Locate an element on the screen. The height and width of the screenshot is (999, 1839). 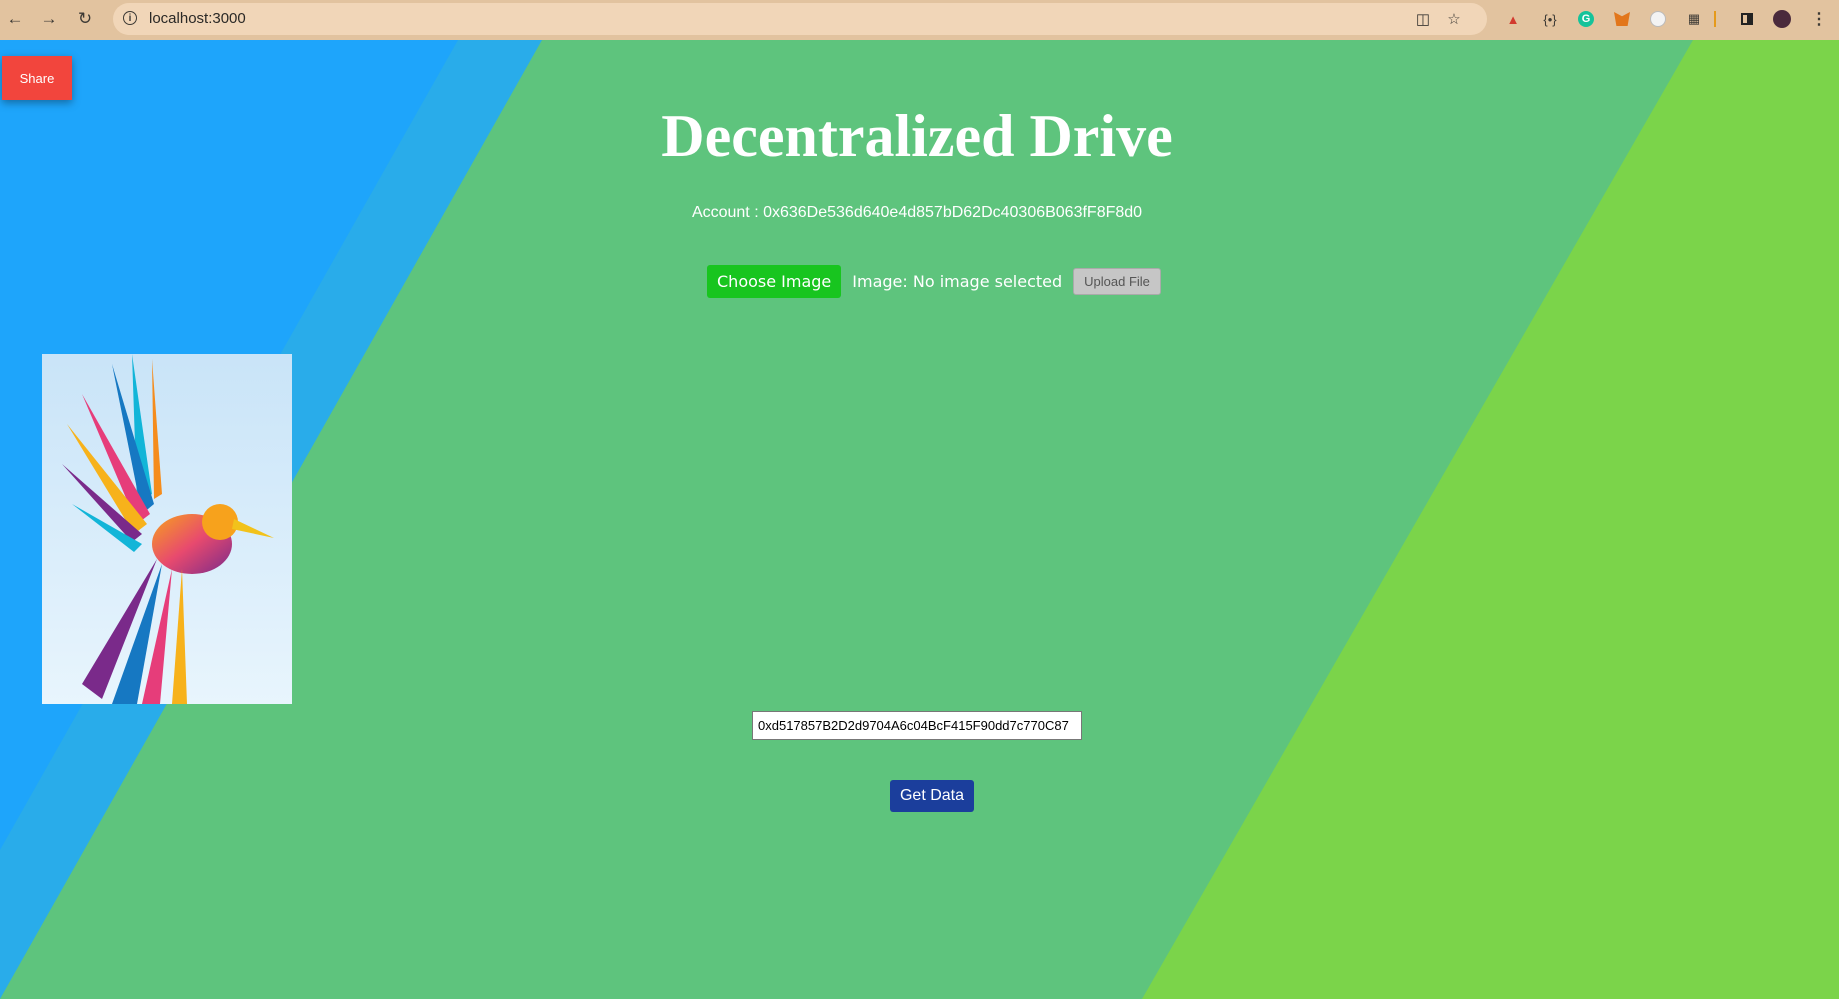
code-extension-icon: {•} is located at coordinates (1550, 19).